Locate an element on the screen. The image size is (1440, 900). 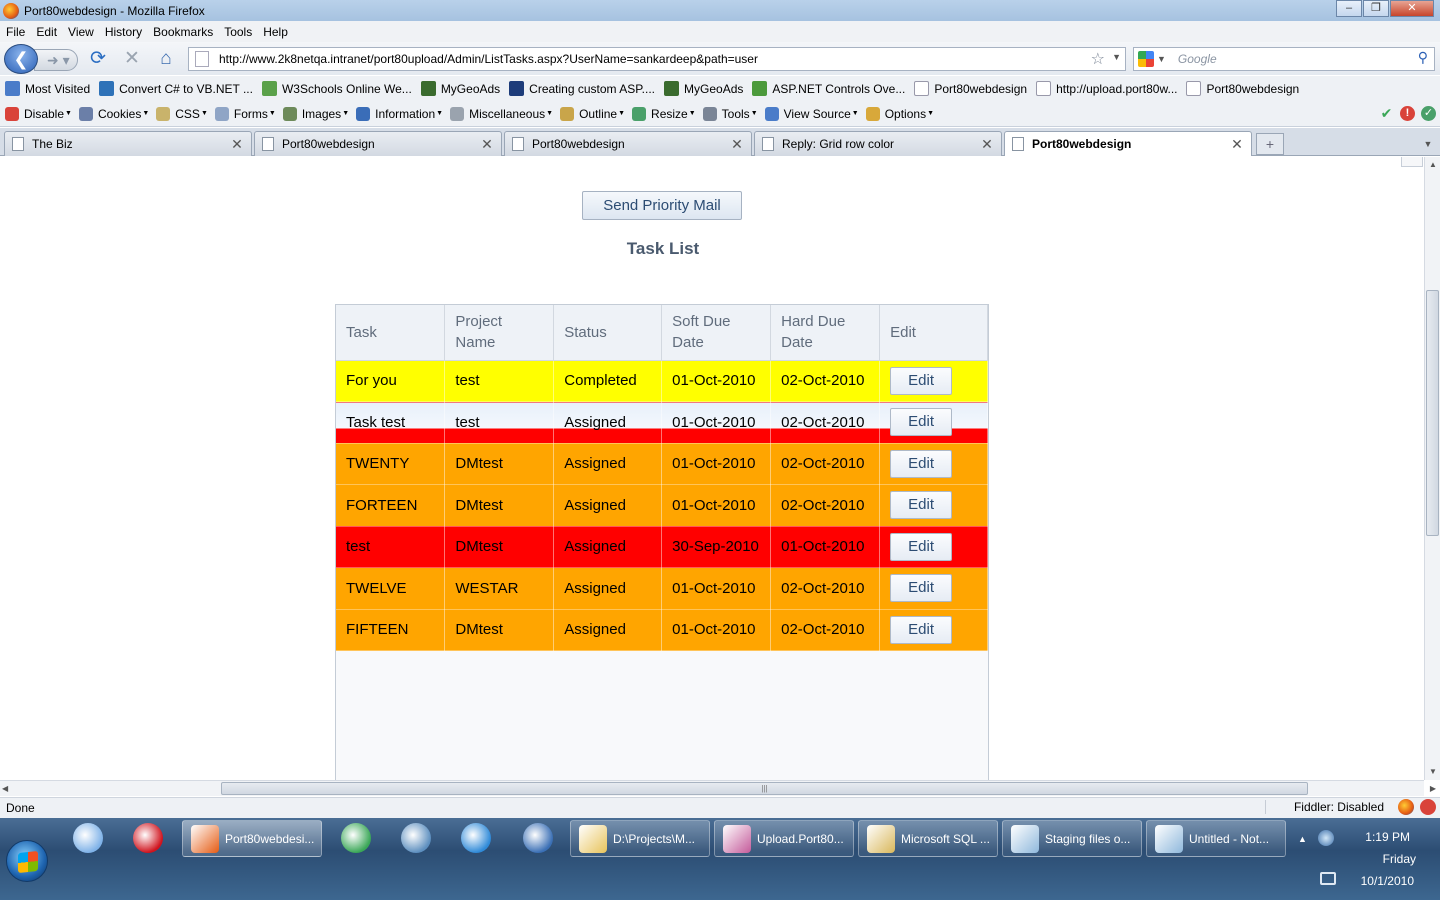
stop-icon: ✕ is located at coordinates (132, 59).